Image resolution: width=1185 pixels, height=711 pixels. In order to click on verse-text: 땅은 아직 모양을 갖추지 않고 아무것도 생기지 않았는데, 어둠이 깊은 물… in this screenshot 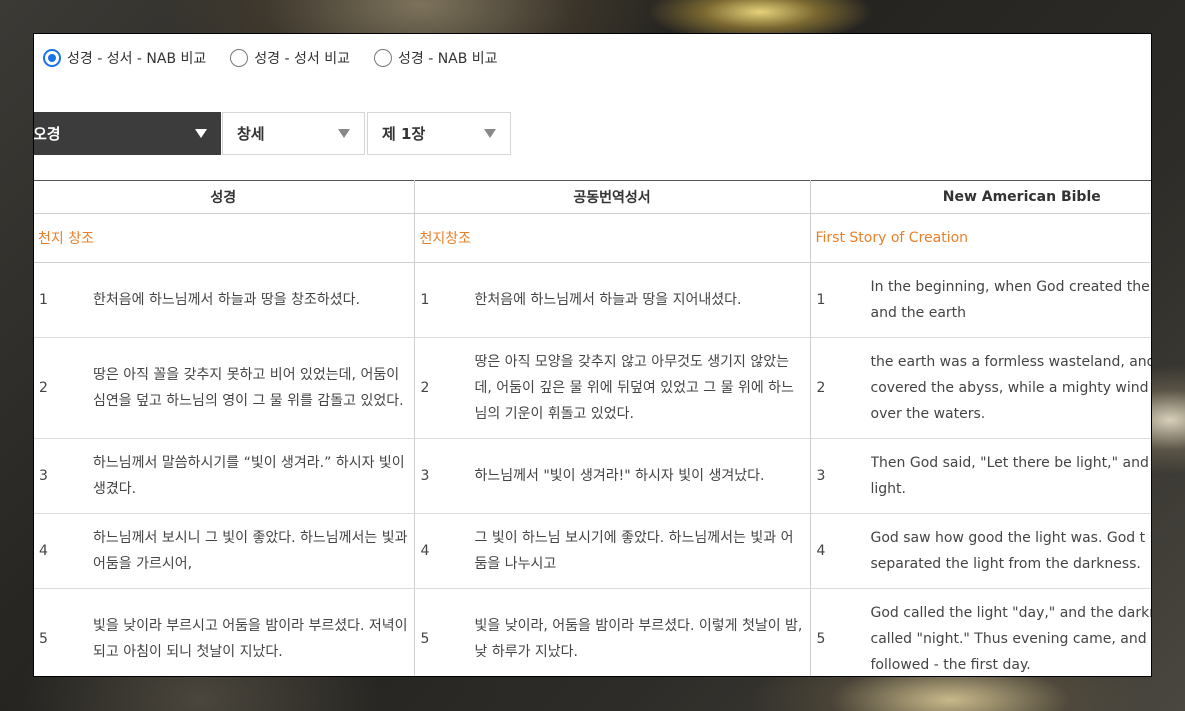, I will do `click(634, 388)`.